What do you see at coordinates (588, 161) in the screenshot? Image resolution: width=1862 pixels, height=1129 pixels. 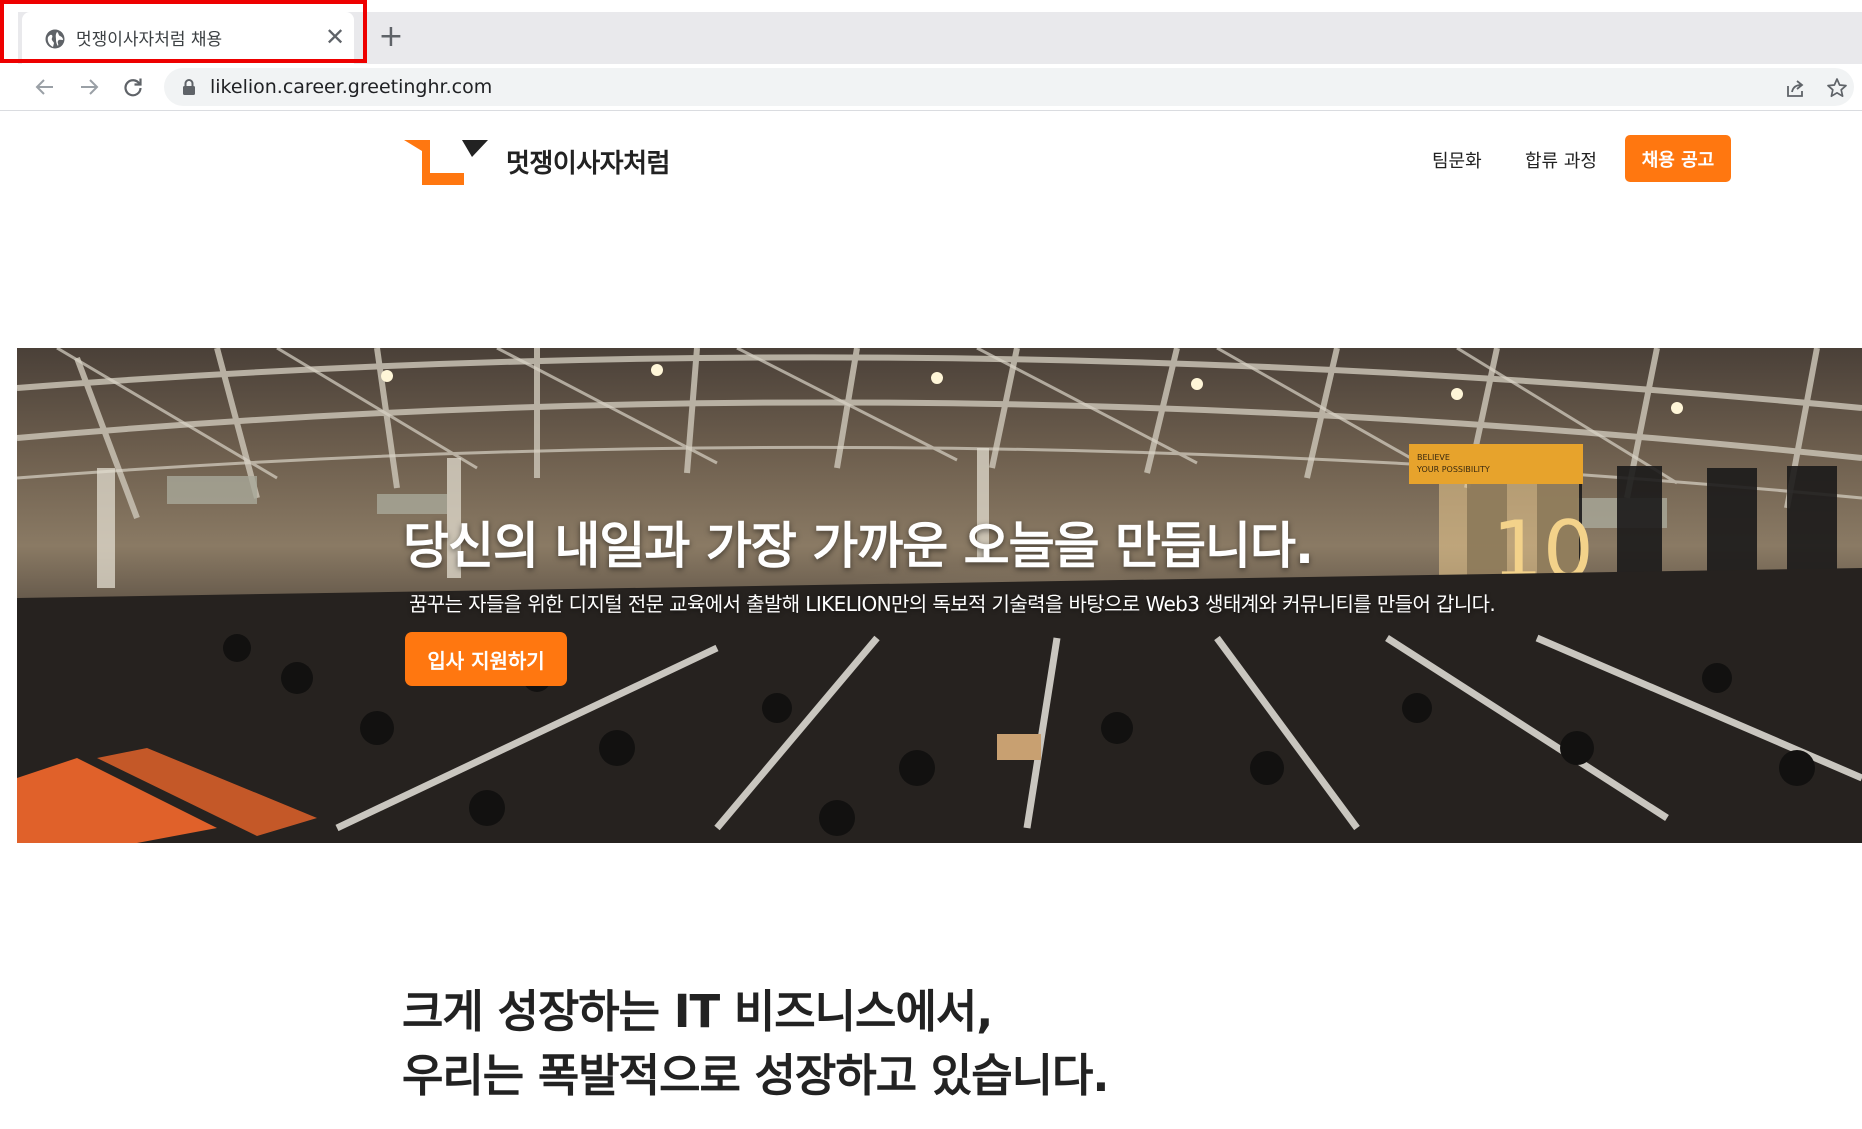 I see `brand-name: 멋쟁이사자처럼` at bounding box center [588, 161].